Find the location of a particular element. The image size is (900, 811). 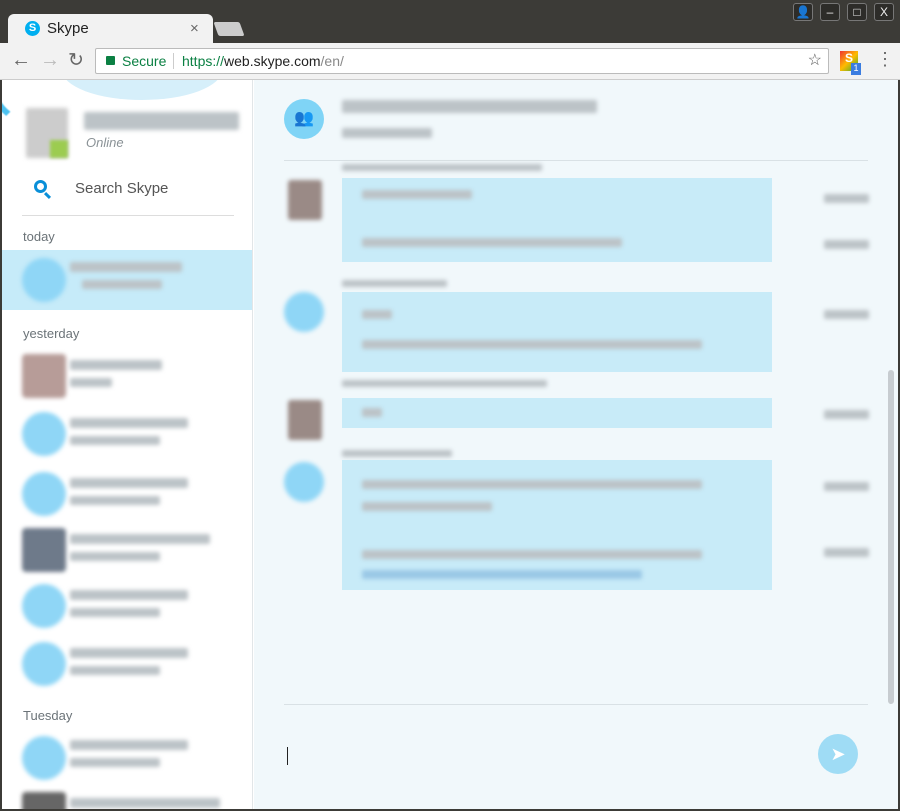

url: https://web.skype.com/en/ is located at coordinates (263, 61).